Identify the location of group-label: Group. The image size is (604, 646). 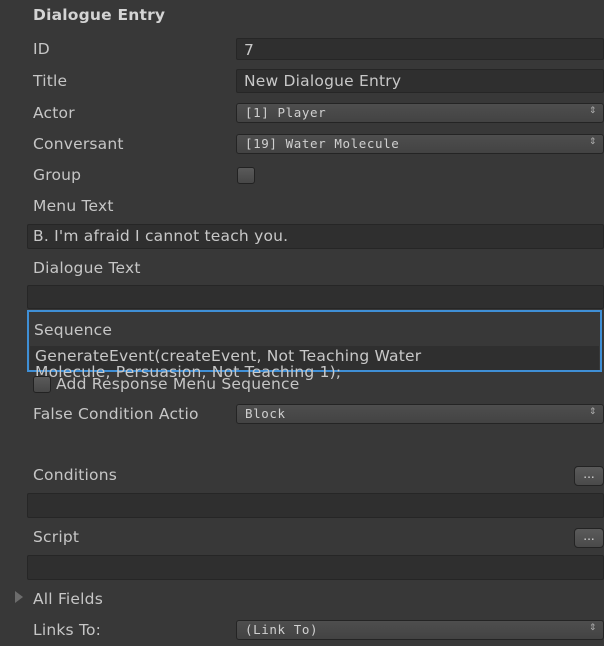
(57, 175).